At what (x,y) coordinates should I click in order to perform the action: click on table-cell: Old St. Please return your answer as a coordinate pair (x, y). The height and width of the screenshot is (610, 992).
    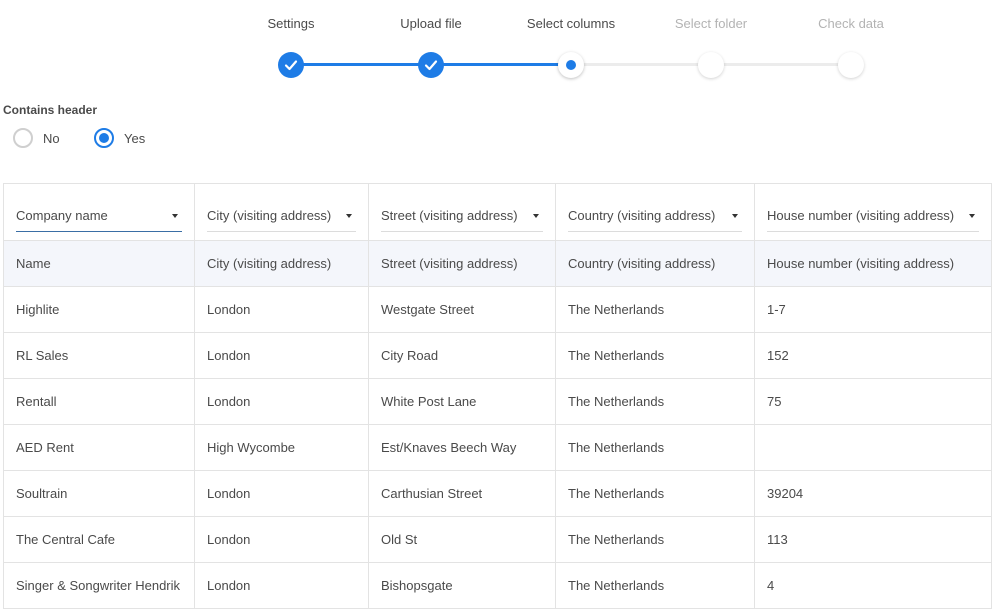
    Looking at the image, I should click on (462, 539).